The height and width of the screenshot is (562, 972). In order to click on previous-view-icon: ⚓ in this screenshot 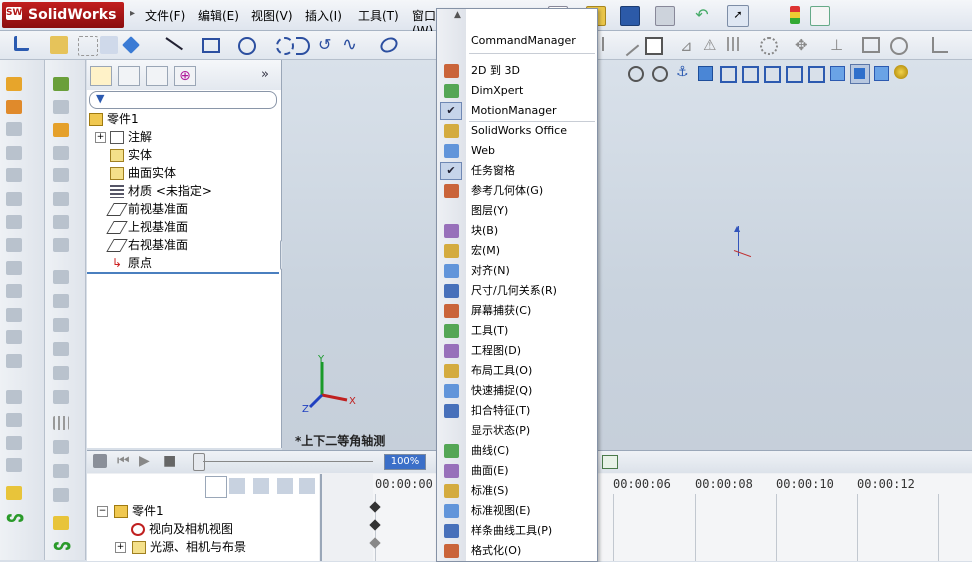, I will do `click(682, 72)`.